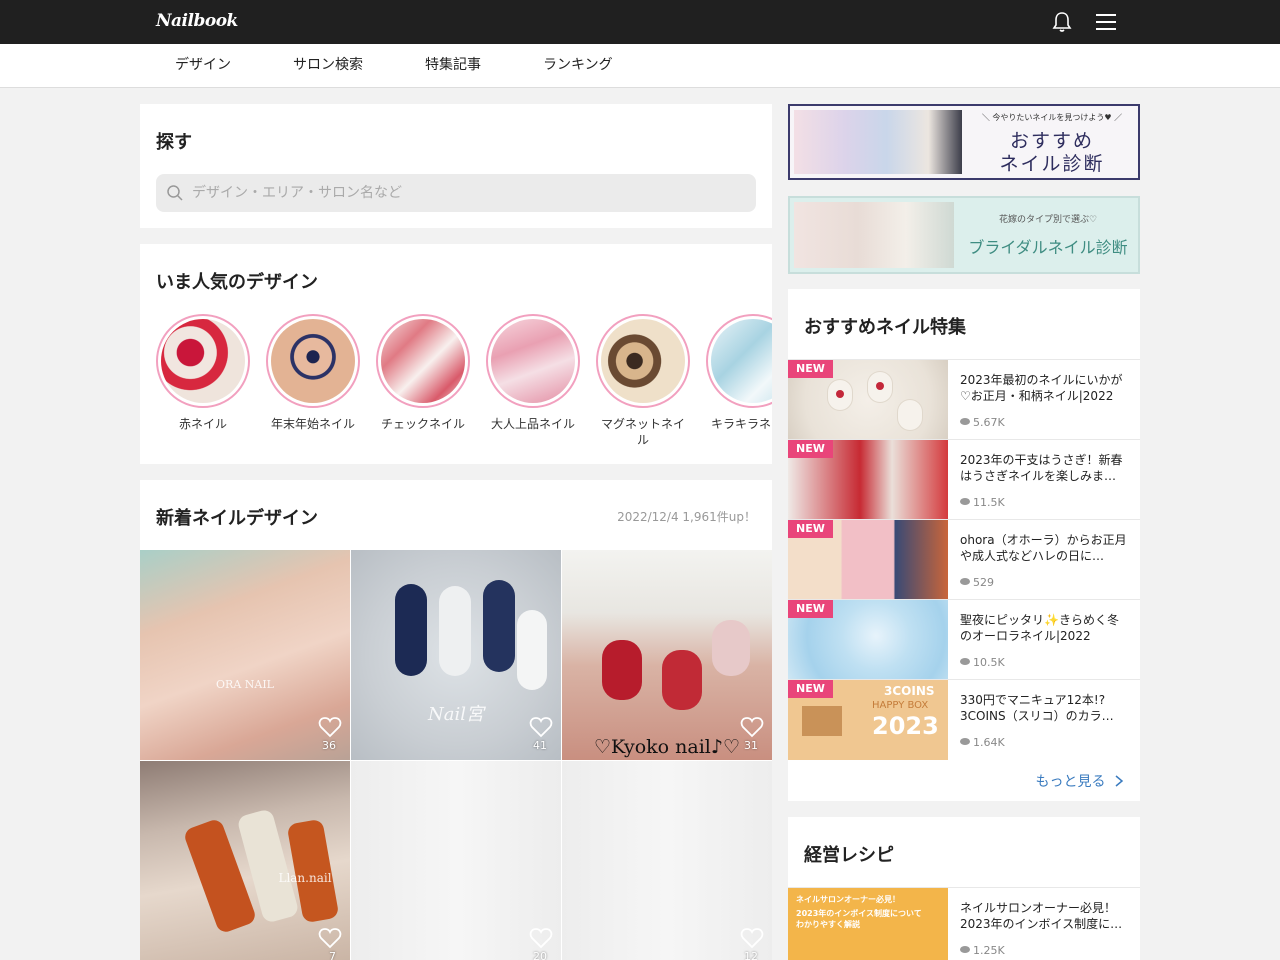 The image size is (1280, 960). I want to click on popular-item-magnet: マグネットネイル, so click(643, 381).